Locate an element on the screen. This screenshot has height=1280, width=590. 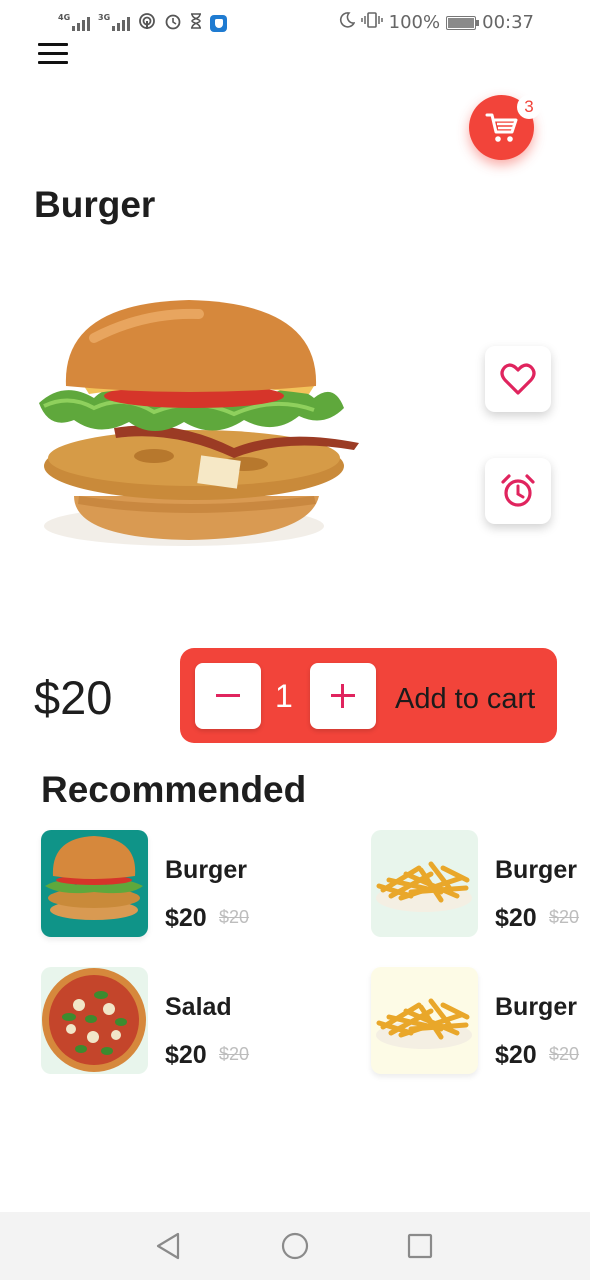
alarm-clock-icon is located at coordinates (518, 490).